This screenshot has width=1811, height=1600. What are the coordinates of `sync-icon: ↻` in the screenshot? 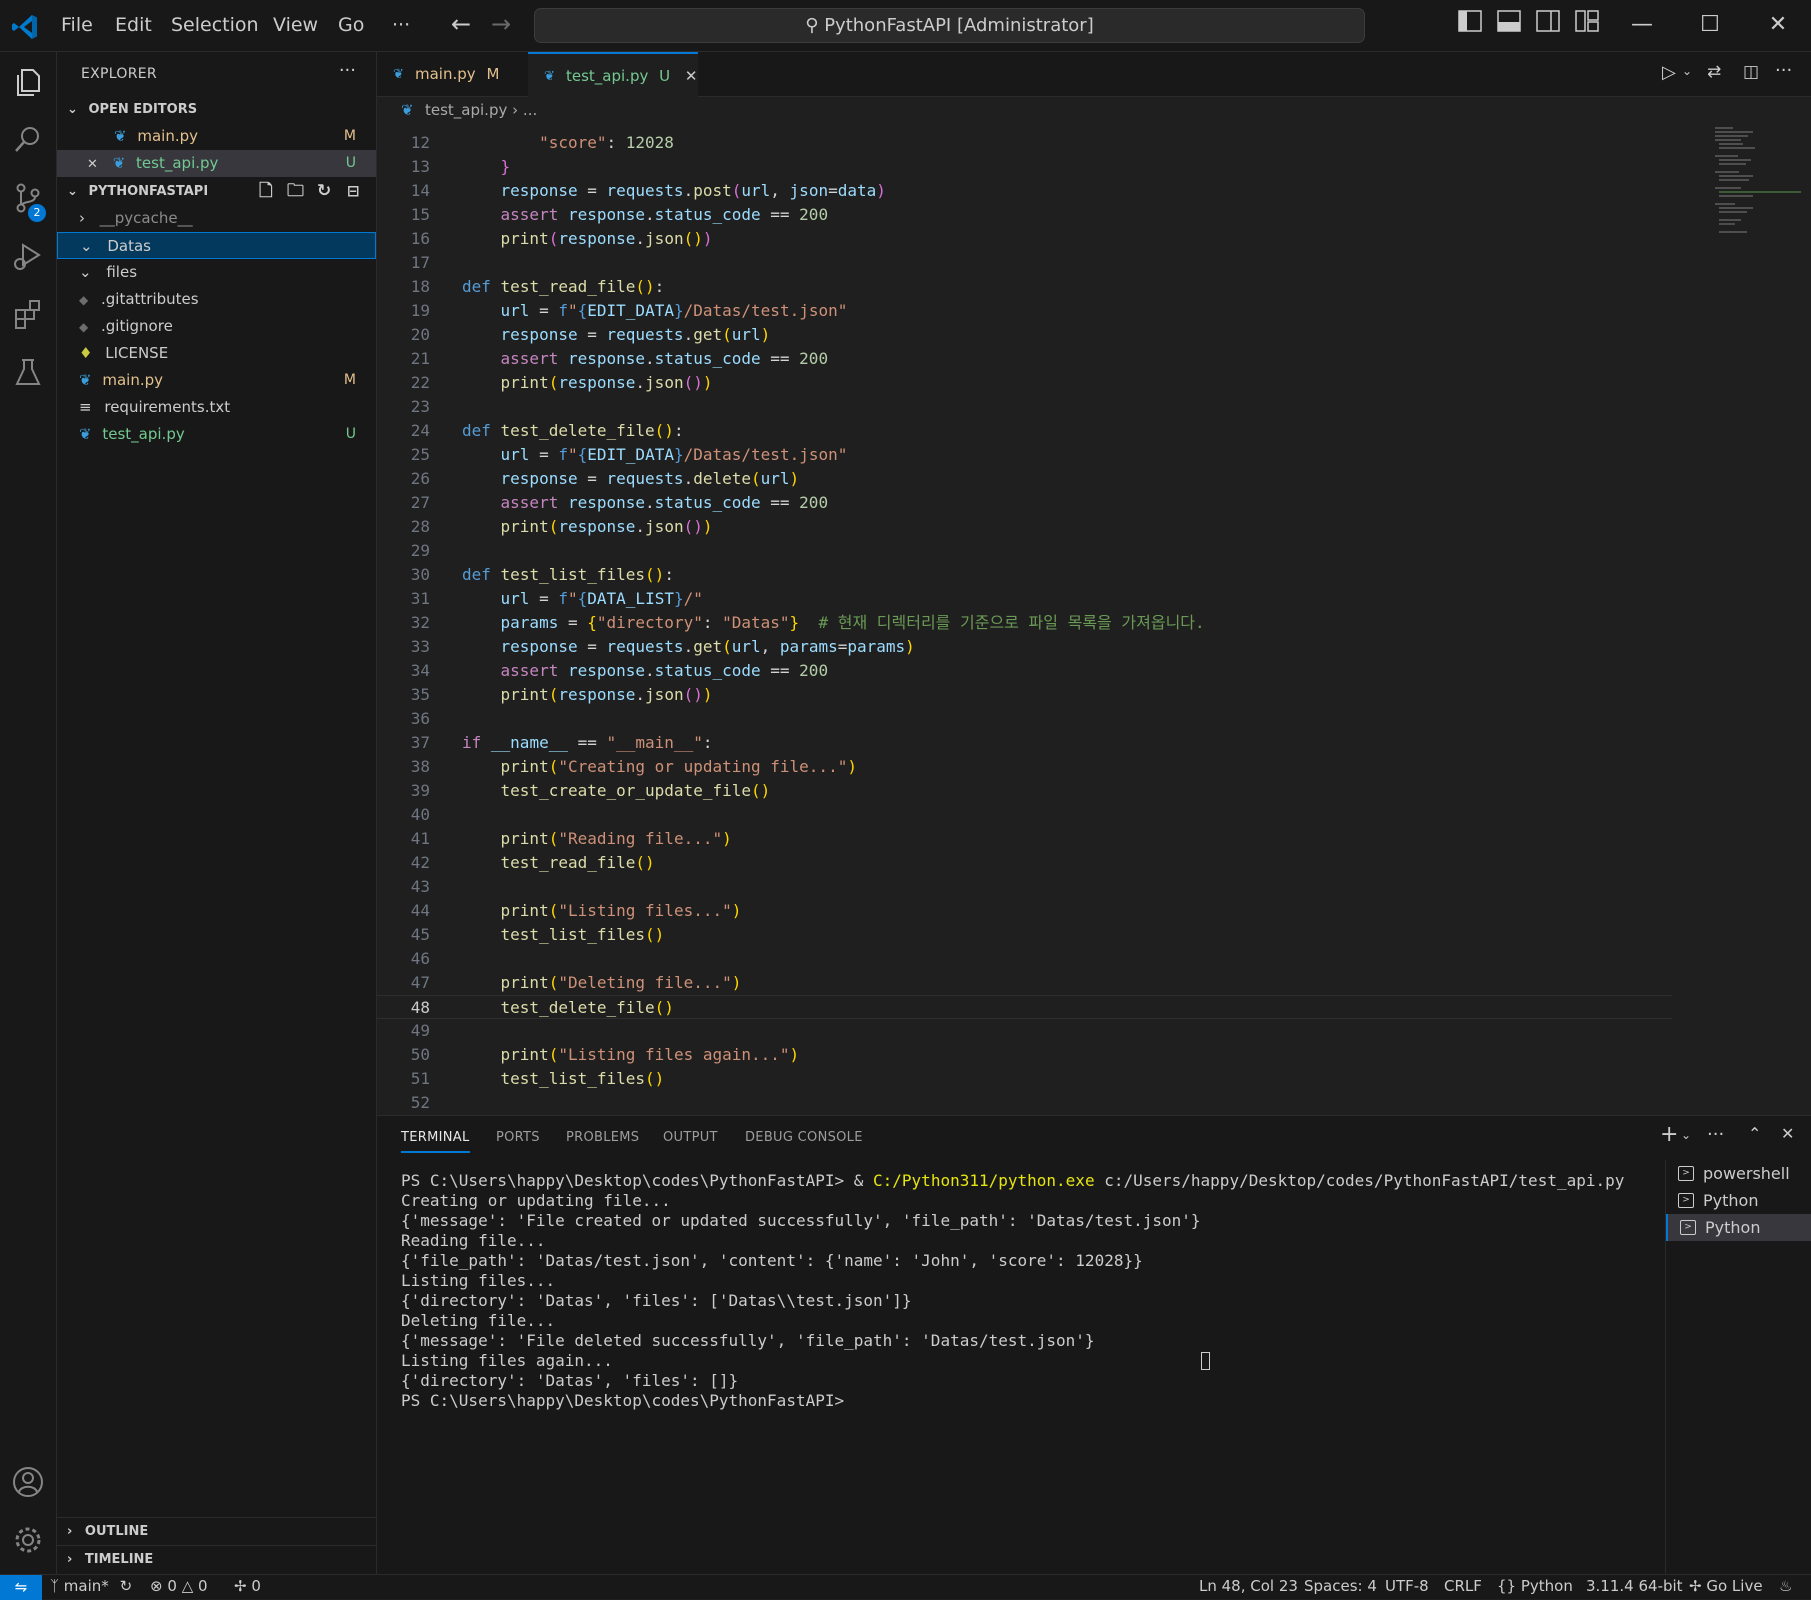 It's located at (126, 1586).